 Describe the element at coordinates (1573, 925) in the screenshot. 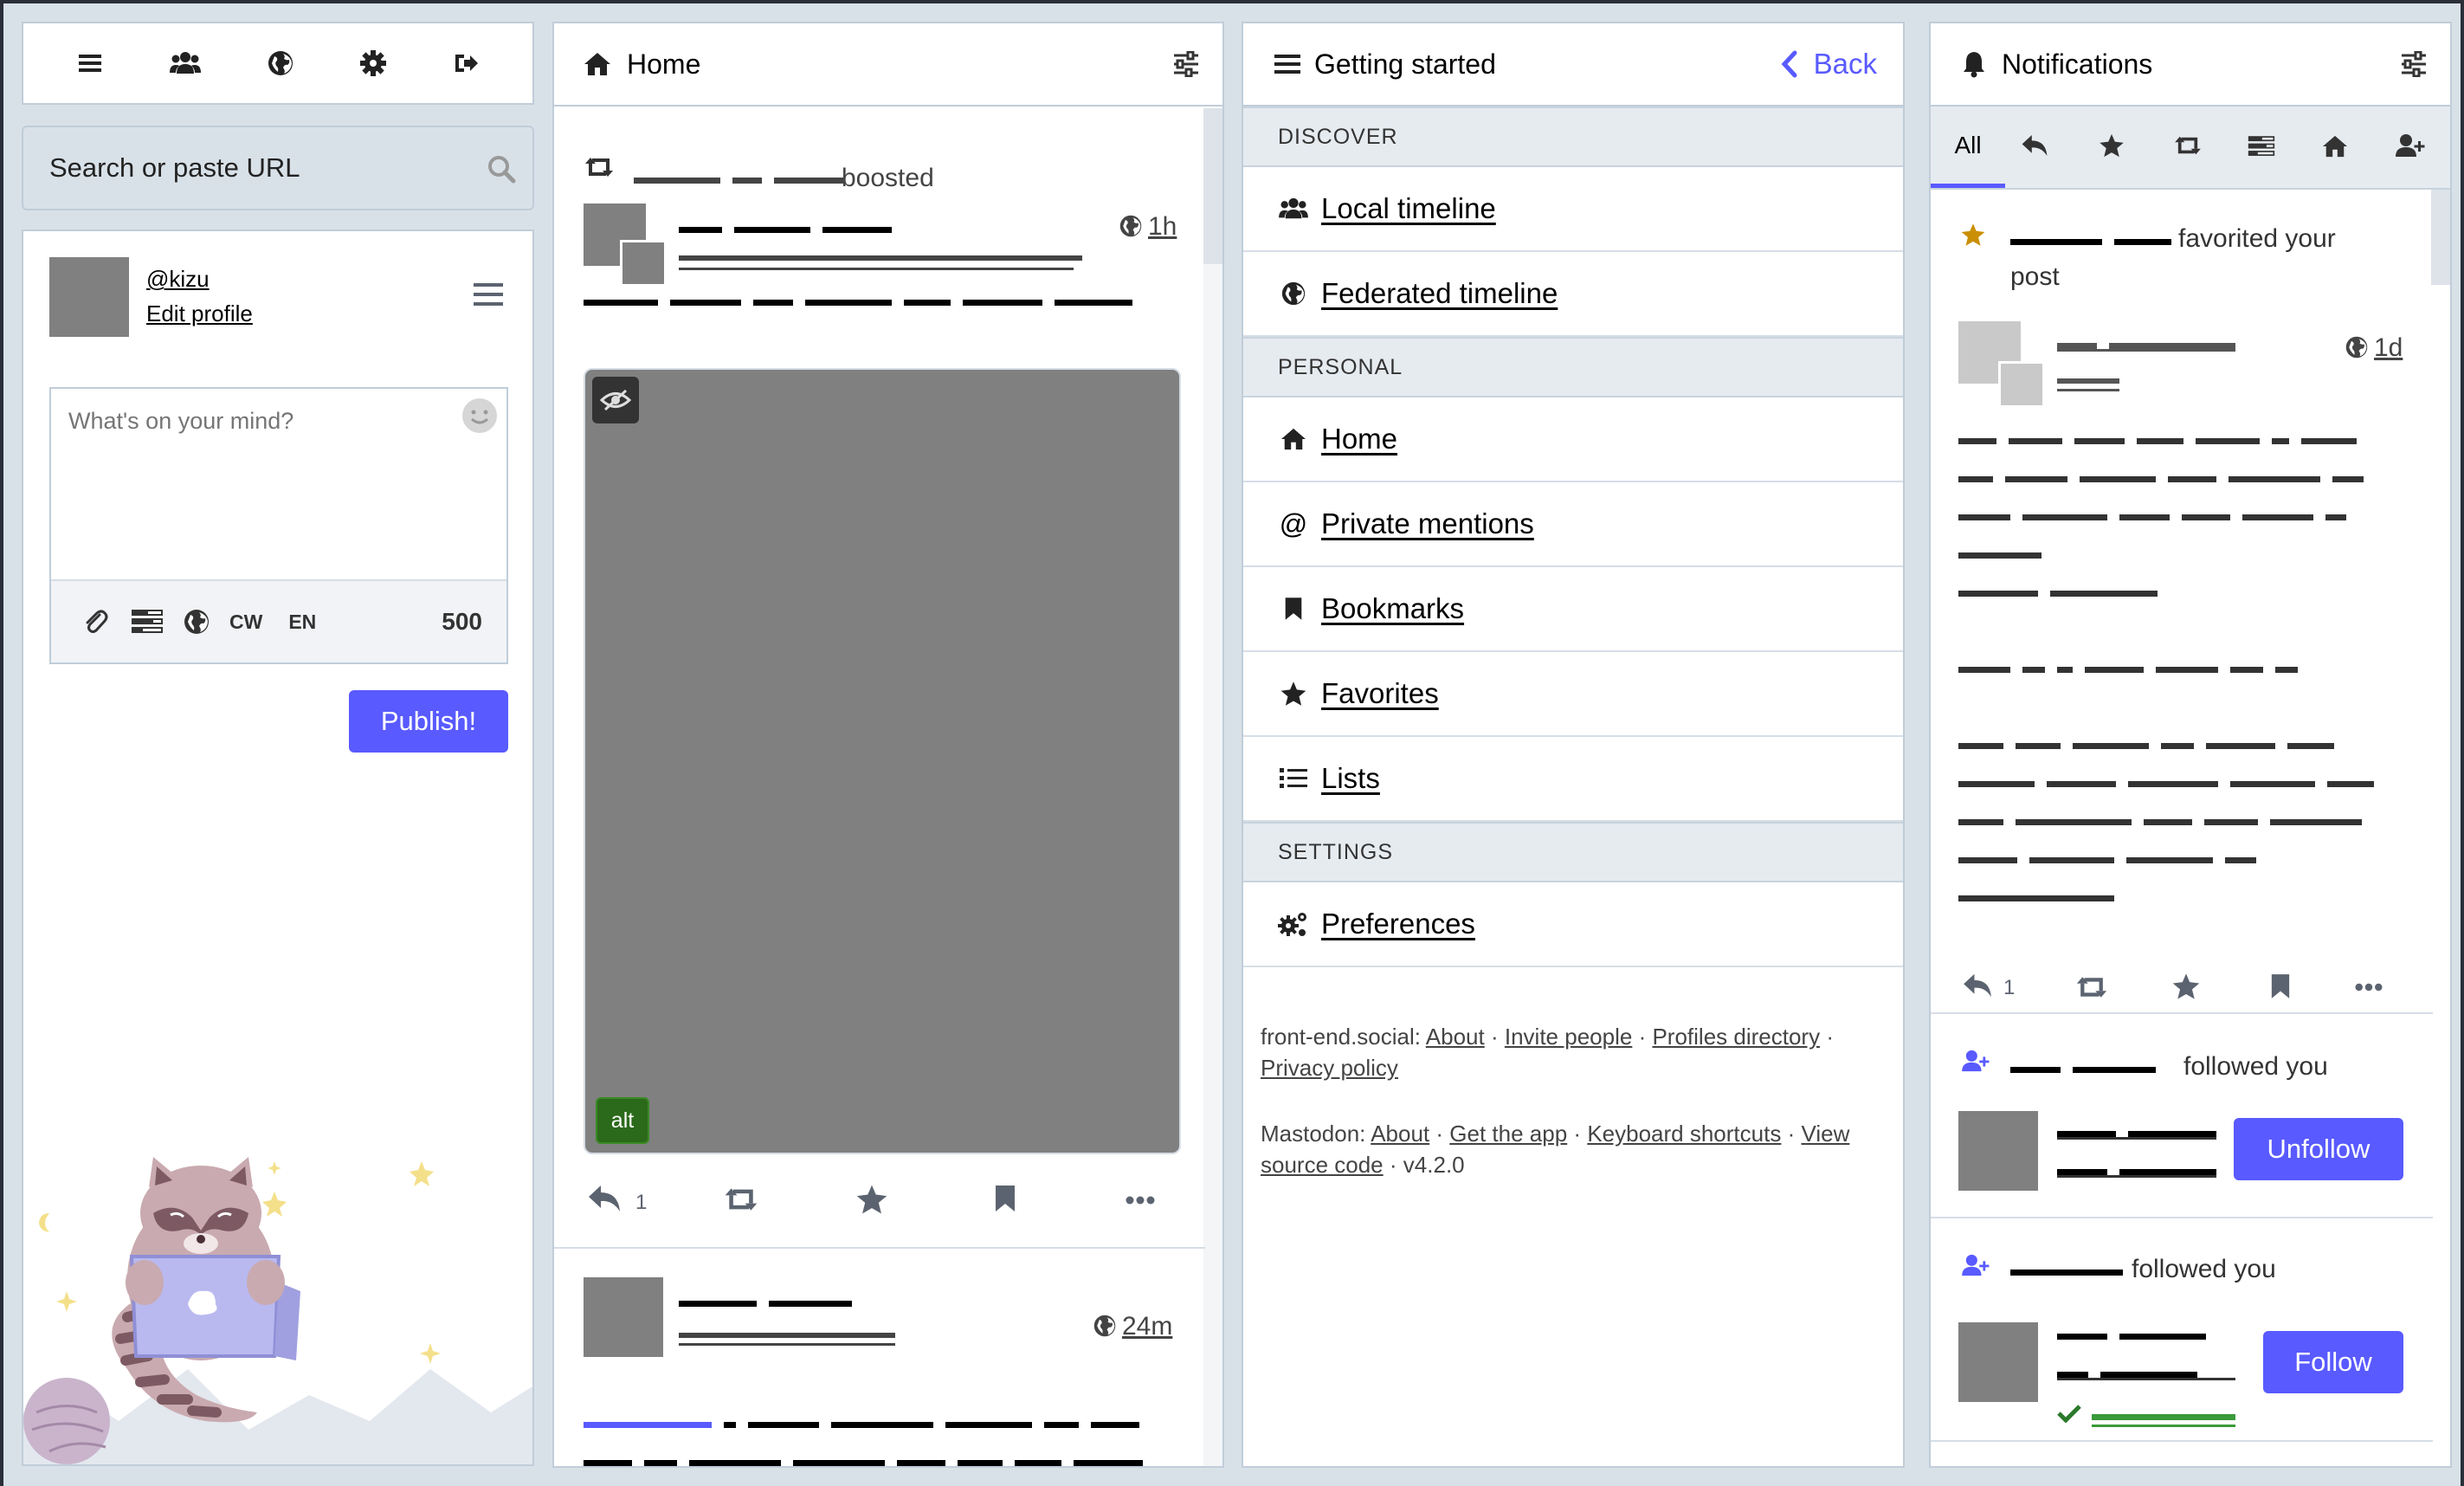

I see `menu-item-preferences: Preferences` at that location.